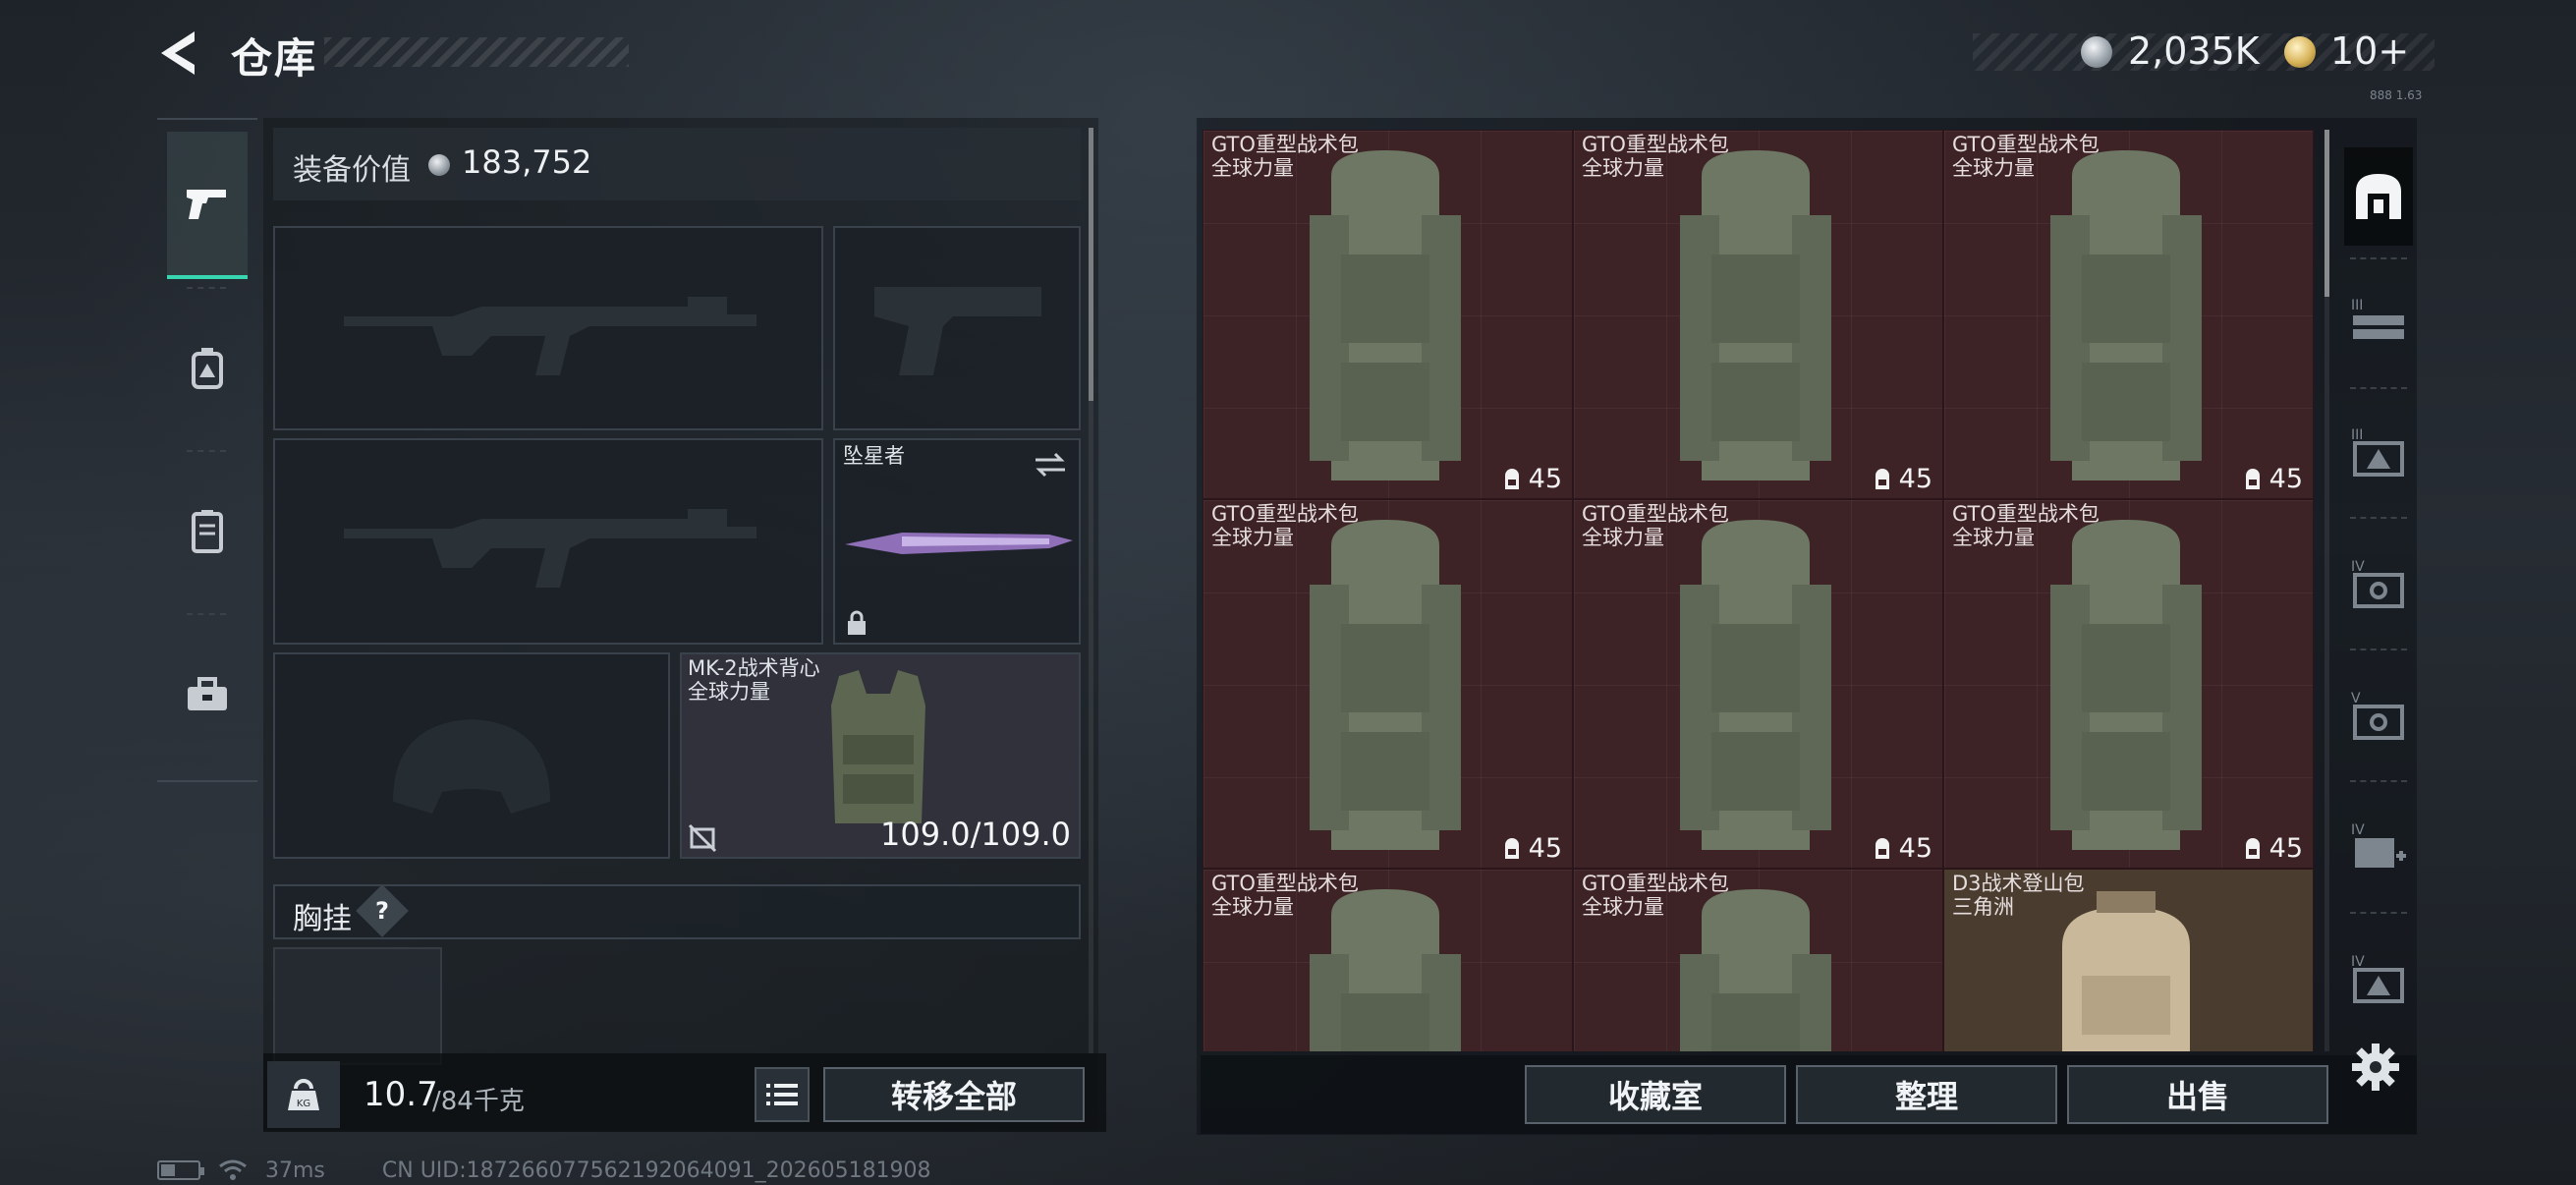 Image resolution: width=2576 pixels, height=1185 pixels. I want to click on back-button, so click(179, 54).